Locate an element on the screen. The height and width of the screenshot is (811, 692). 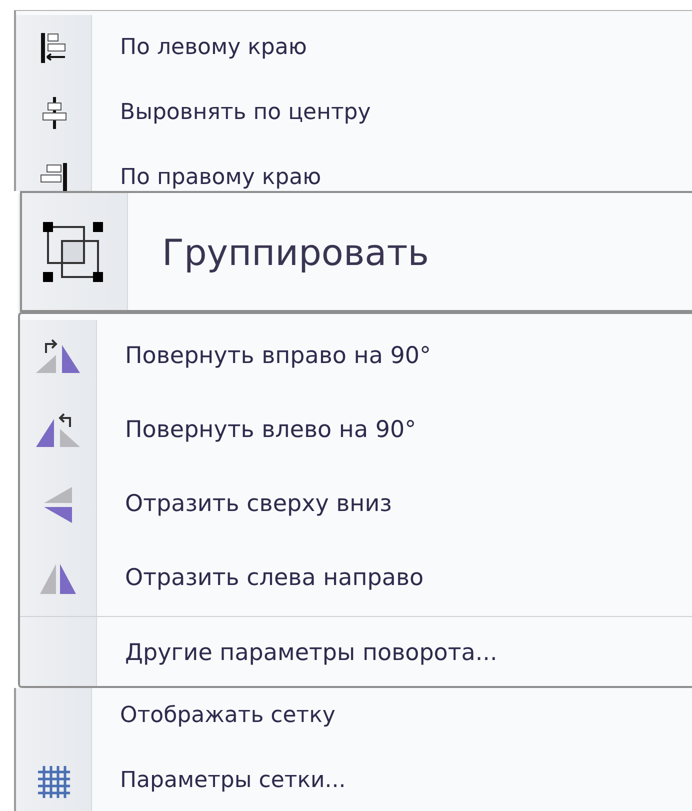
menu-item: Выровнять по центру is located at coordinates (231, 112).